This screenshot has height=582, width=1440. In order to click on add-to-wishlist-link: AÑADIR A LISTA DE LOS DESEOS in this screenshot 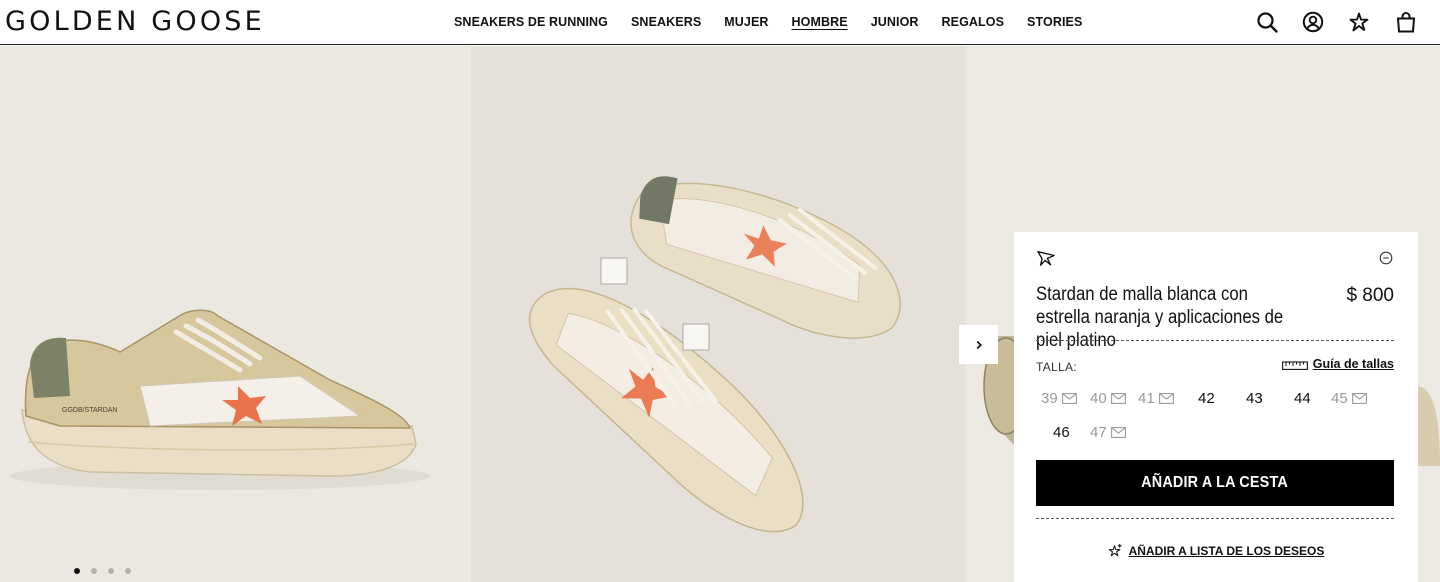, I will do `click(1216, 550)`.